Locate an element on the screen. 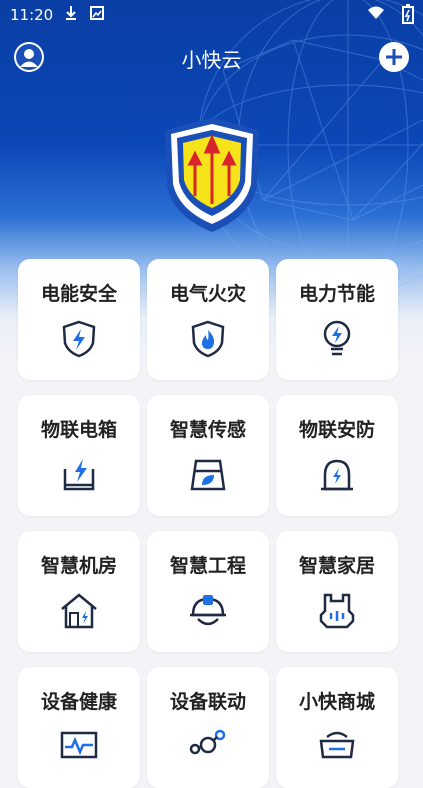 The width and height of the screenshot is (423, 788). tile-label: 物联安防 is located at coordinates (336, 430).